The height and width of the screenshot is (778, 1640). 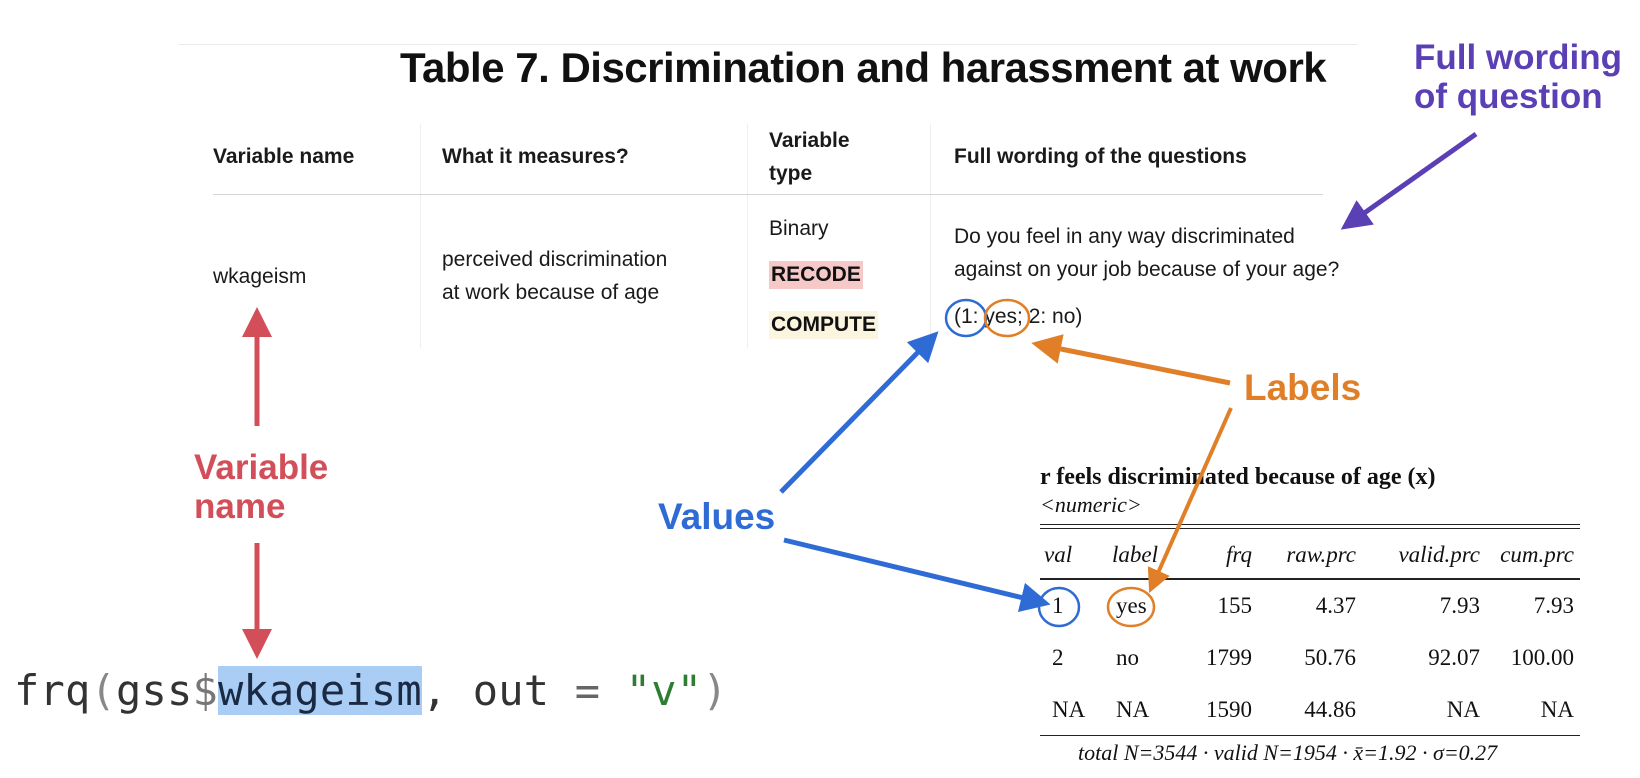 I want to click on code-string: "v", so click(x=664, y=690).